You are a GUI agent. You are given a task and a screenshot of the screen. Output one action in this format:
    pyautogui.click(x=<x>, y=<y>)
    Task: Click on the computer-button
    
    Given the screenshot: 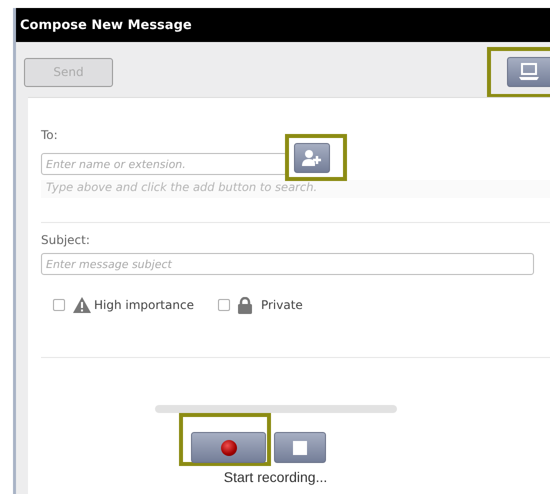 What is the action you would take?
    pyautogui.click(x=528, y=72)
    